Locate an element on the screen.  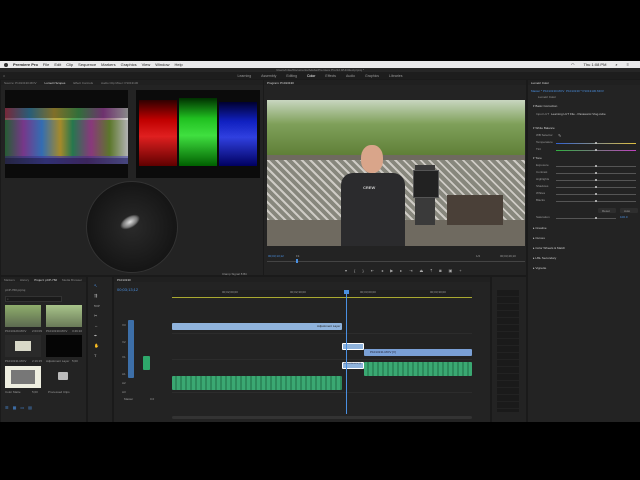
section-creative: ▸ Creative is located at coordinates (540, 228).